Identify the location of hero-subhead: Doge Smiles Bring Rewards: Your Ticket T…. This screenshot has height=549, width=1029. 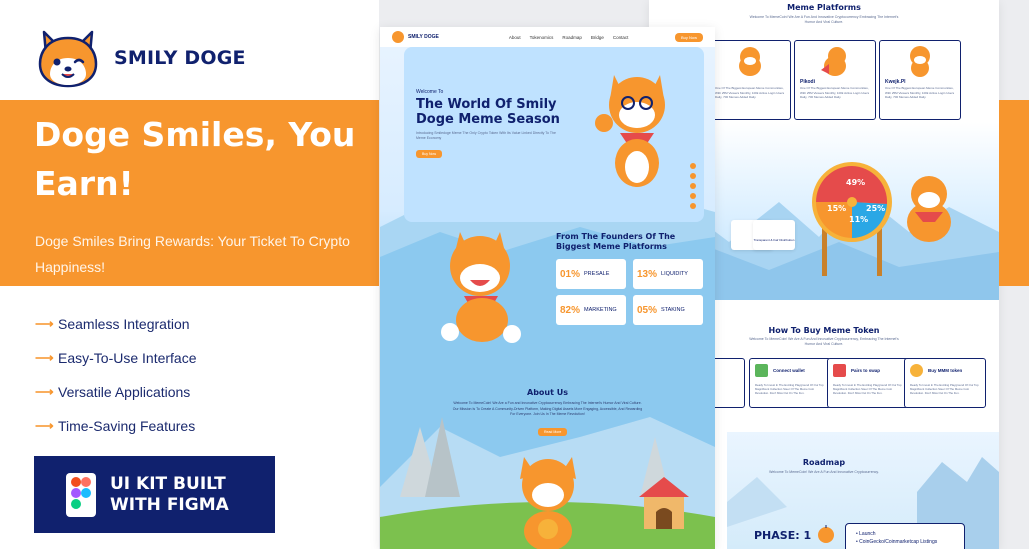
(192, 254).